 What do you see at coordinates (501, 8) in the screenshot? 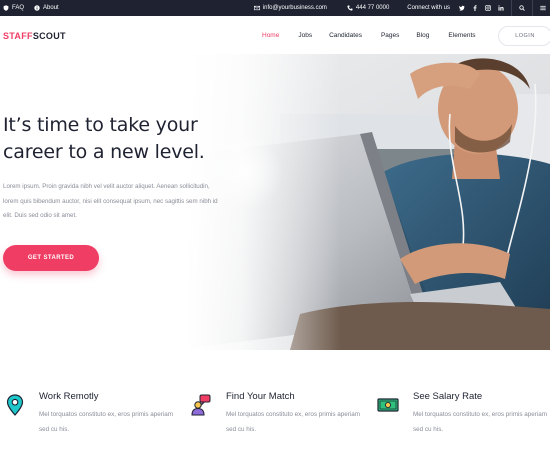
I see `linkedin-icon` at bounding box center [501, 8].